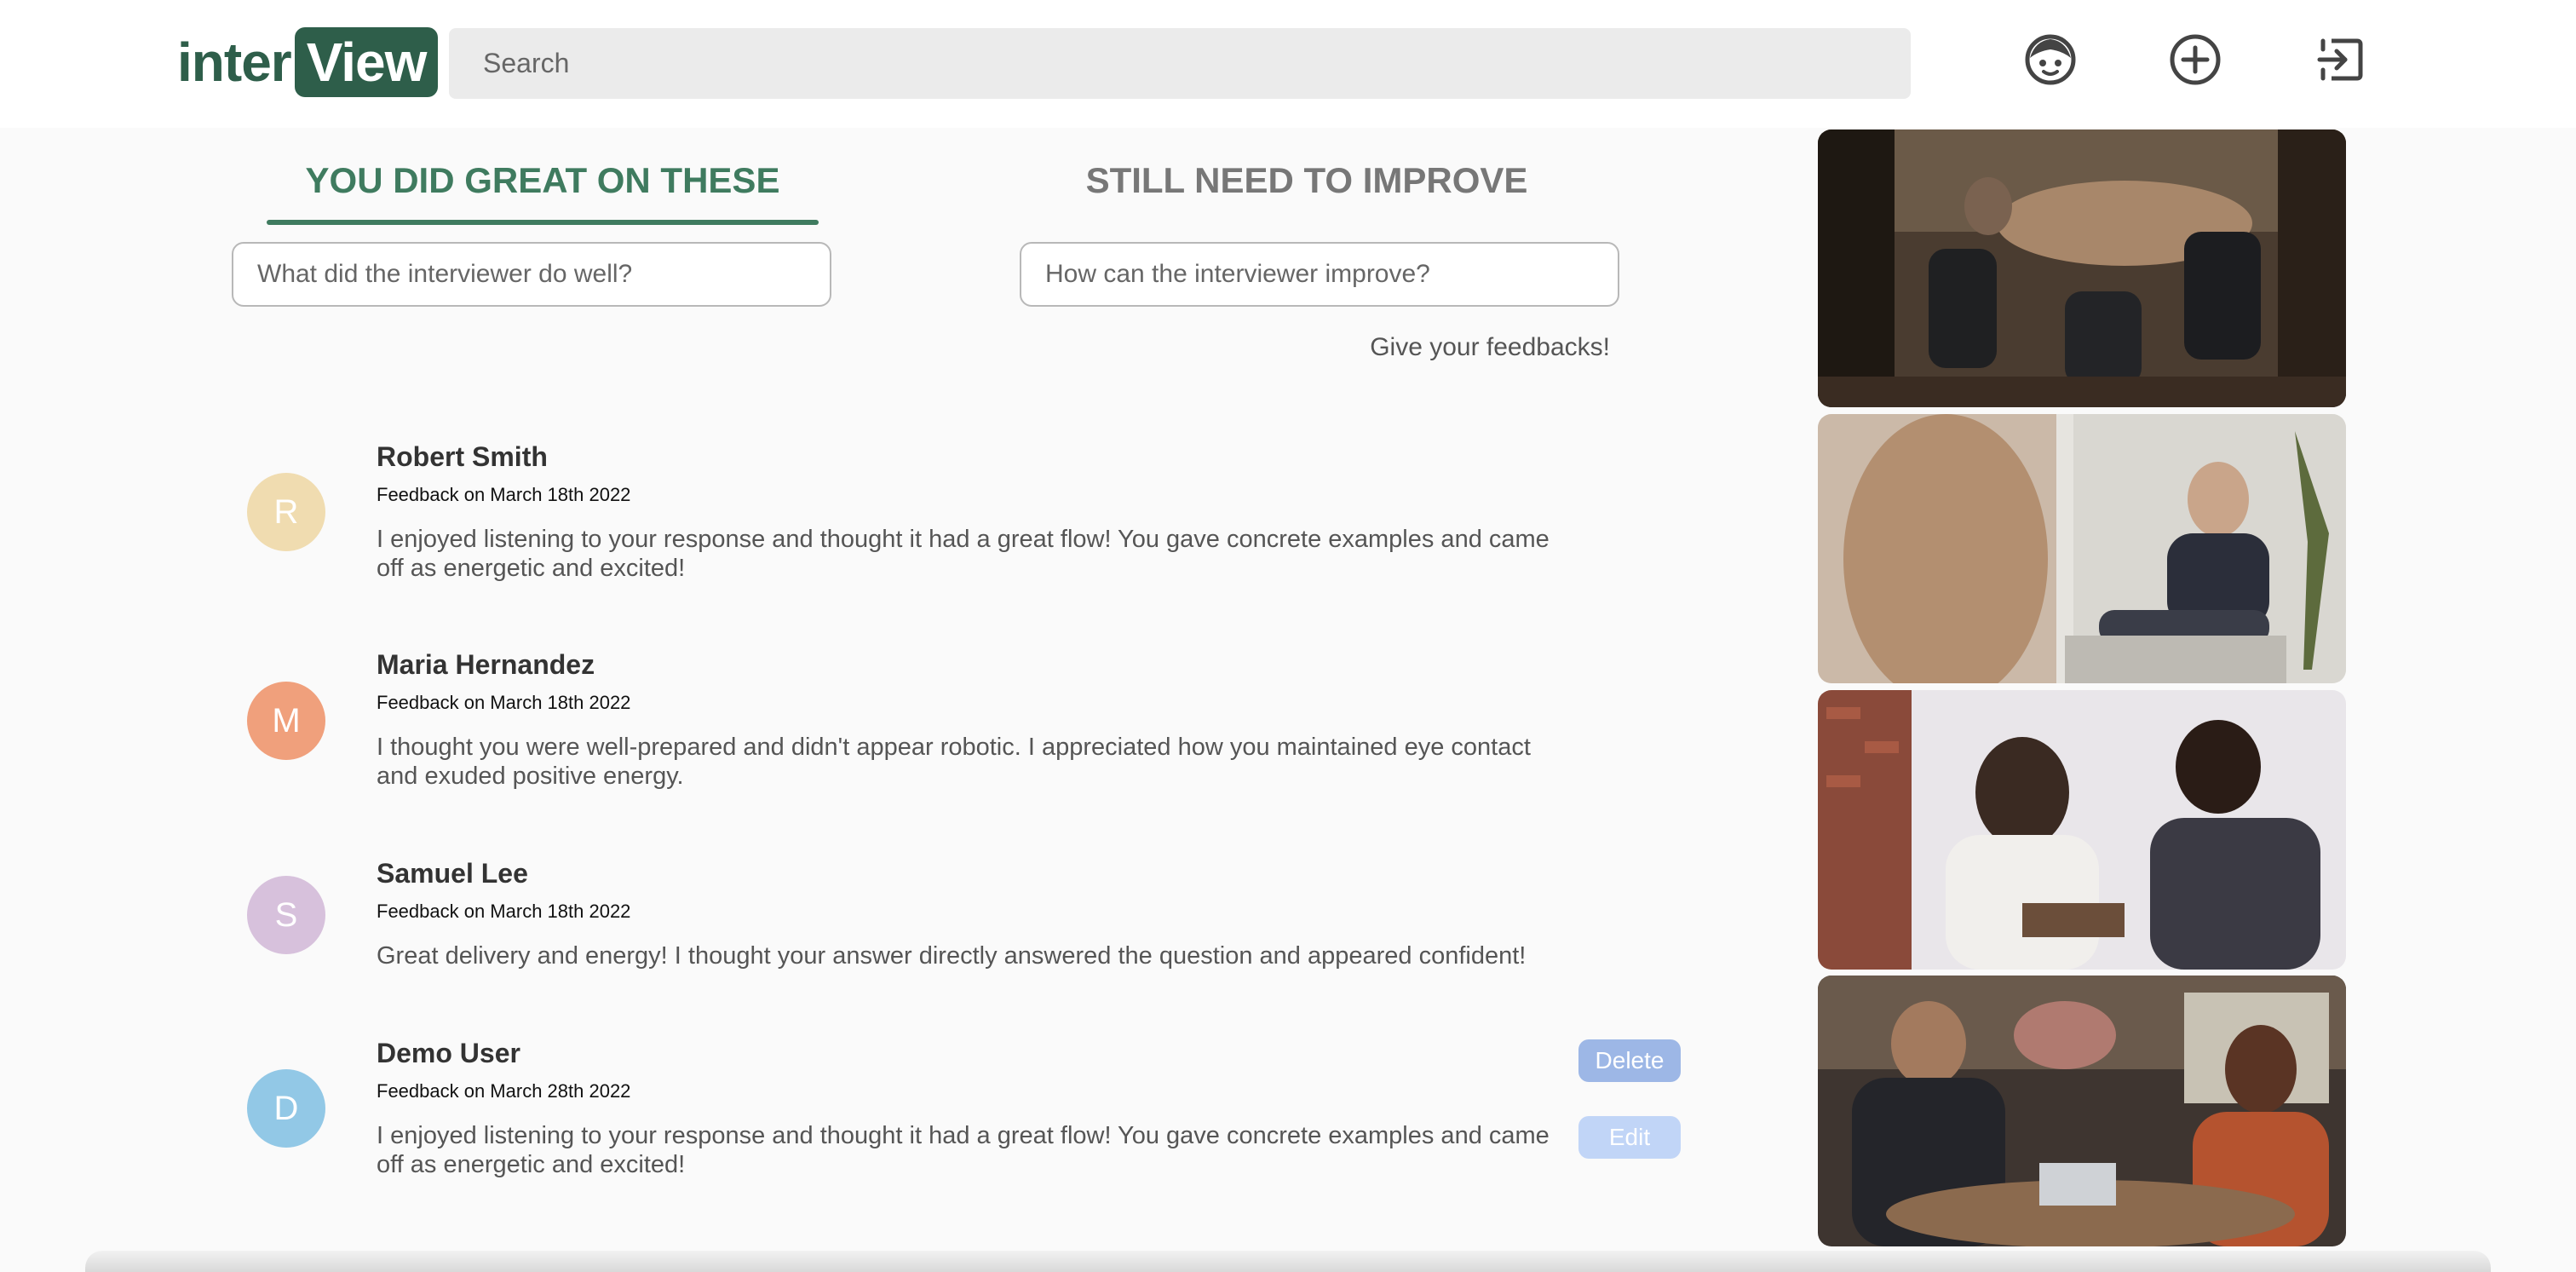 The width and height of the screenshot is (2576, 1272). What do you see at coordinates (504, 1091) in the screenshot?
I see `feedback-date: Feedback on March 28th 2022` at bounding box center [504, 1091].